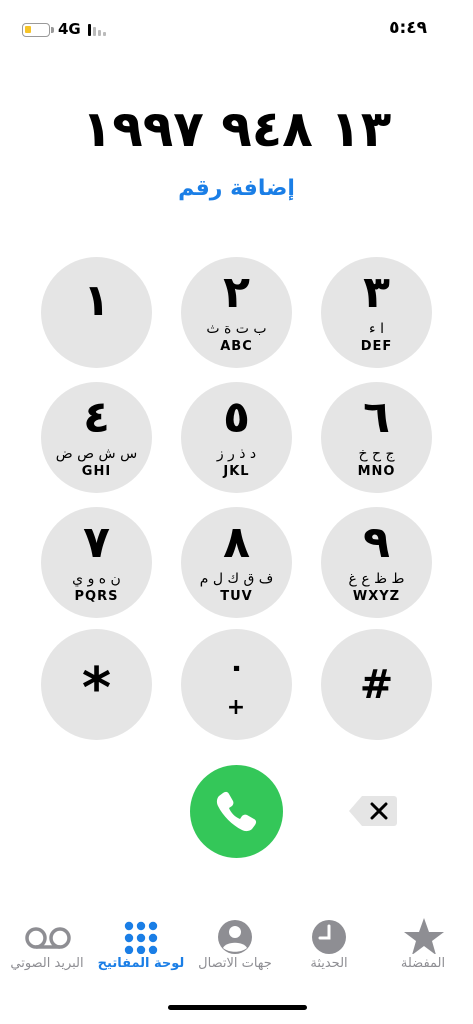  Describe the element at coordinates (96, 579) in the screenshot. I see `key-arabic-letters: ن ه و ي` at that location.